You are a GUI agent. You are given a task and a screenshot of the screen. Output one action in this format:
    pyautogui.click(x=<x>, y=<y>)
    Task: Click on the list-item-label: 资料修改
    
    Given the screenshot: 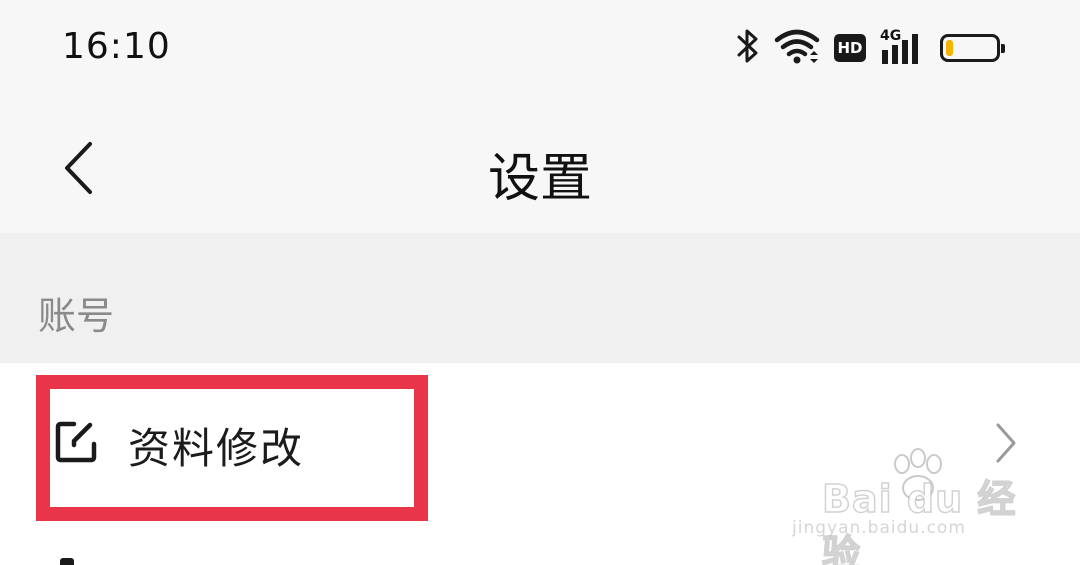 What is the action you would take?
    pyautogui.click(x=216, y=448)
    